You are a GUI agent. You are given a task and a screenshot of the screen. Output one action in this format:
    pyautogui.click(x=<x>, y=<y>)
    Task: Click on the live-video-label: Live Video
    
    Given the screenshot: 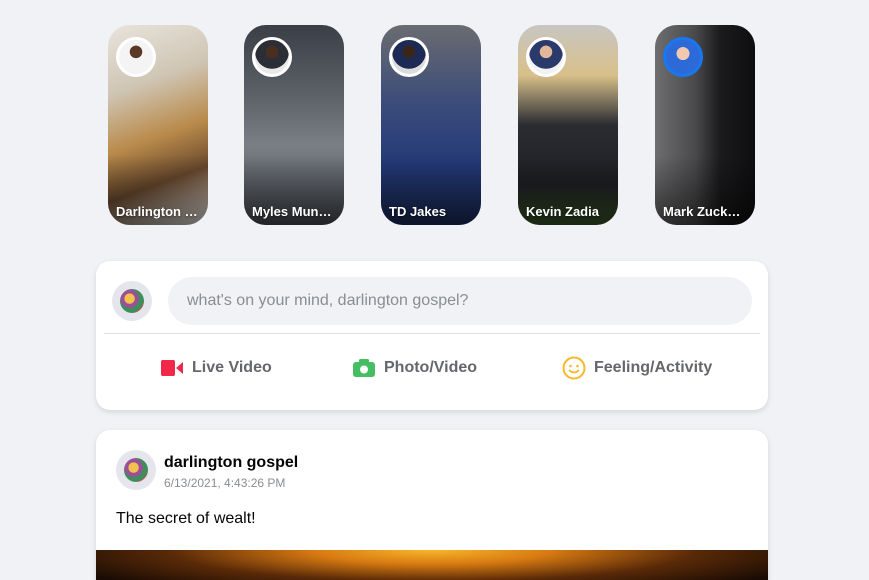 What is the action you would take?
    pyautogui.click(x=232, y=367)
    